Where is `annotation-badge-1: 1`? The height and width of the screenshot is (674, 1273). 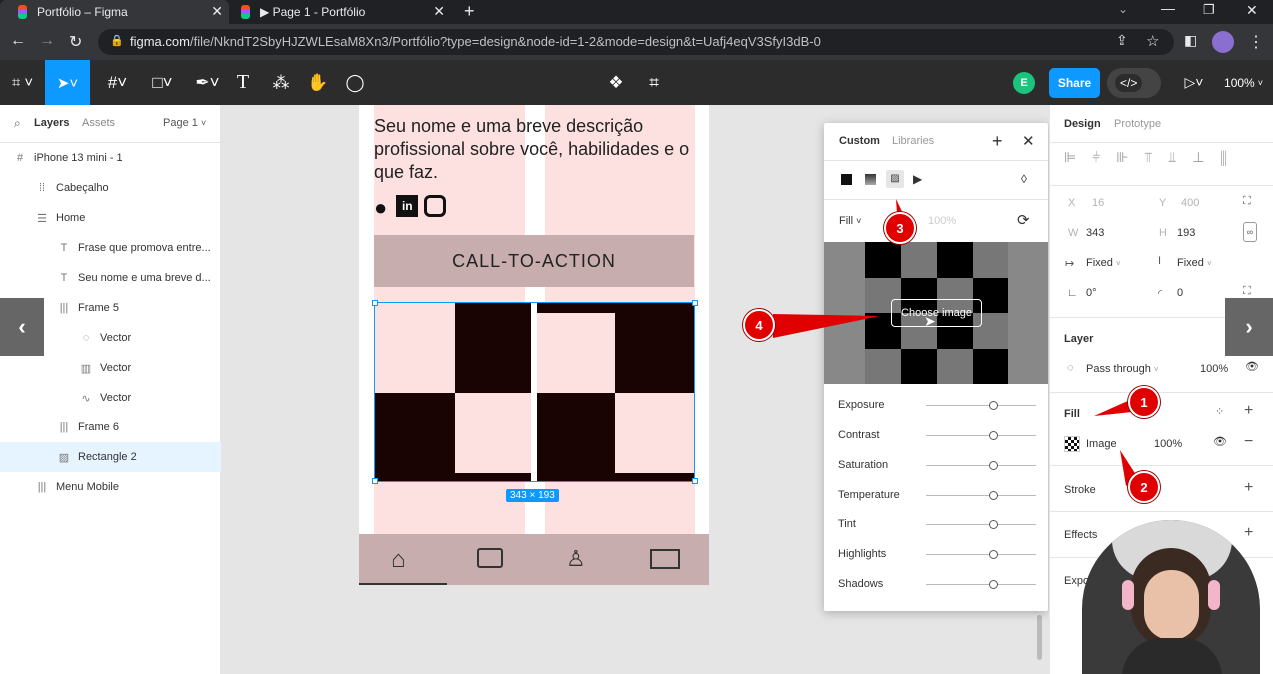 annotation-badge-1: 1 is located at coordinates (1144, 402).